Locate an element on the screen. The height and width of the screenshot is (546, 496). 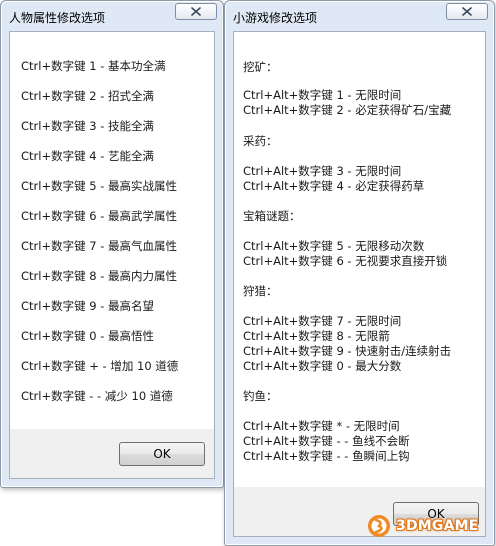
option-line: Ctrl+数字键 3 - 技能全满 is located at coordinates (88, 126).